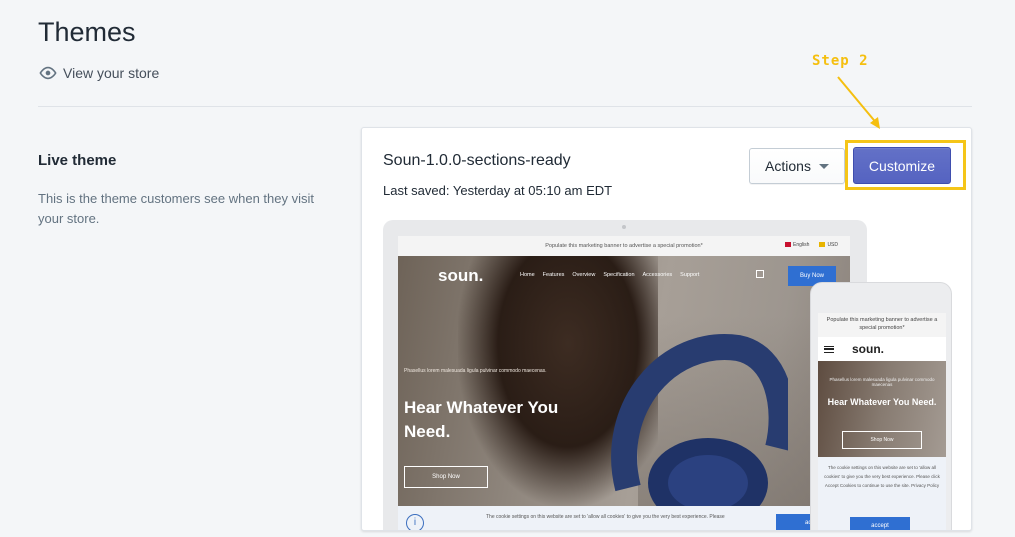 The height and width of the screenshot is (537, 1015). I want to click on caret-down-icon, so click(823, 166).